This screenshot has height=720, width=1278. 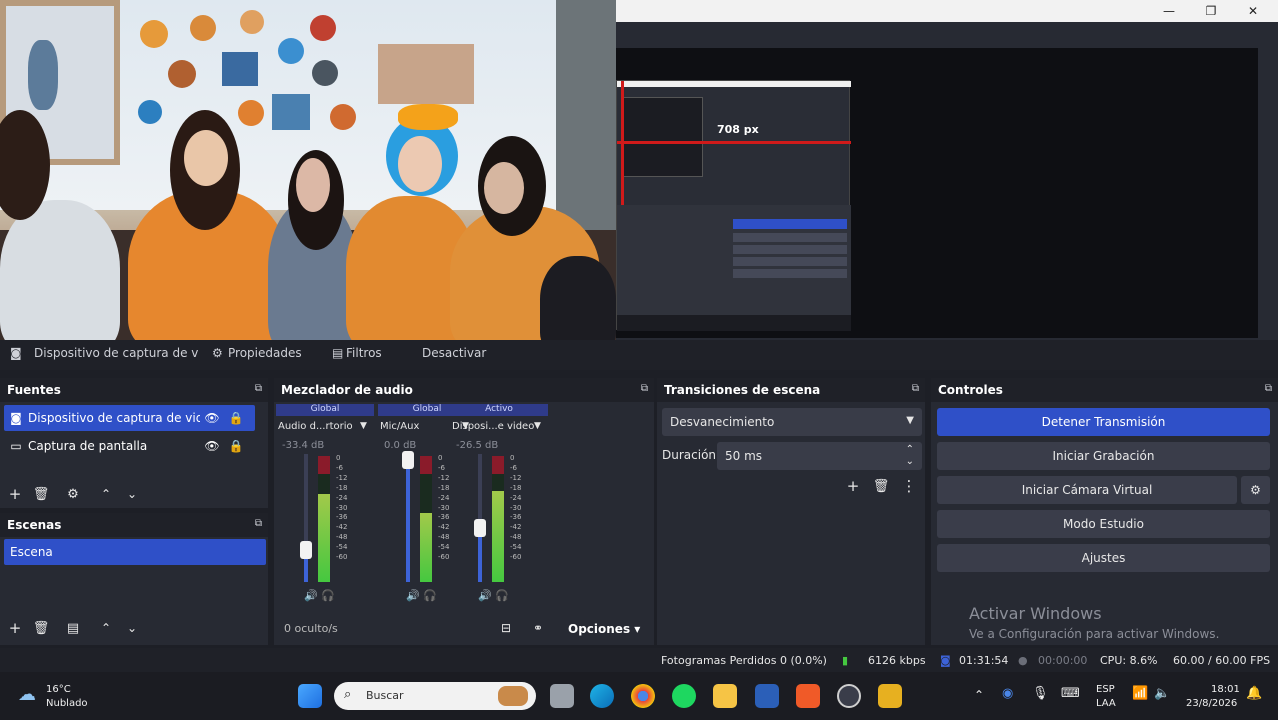 I want to click on clock-time: 18:01, so click(x=1225, y=689).